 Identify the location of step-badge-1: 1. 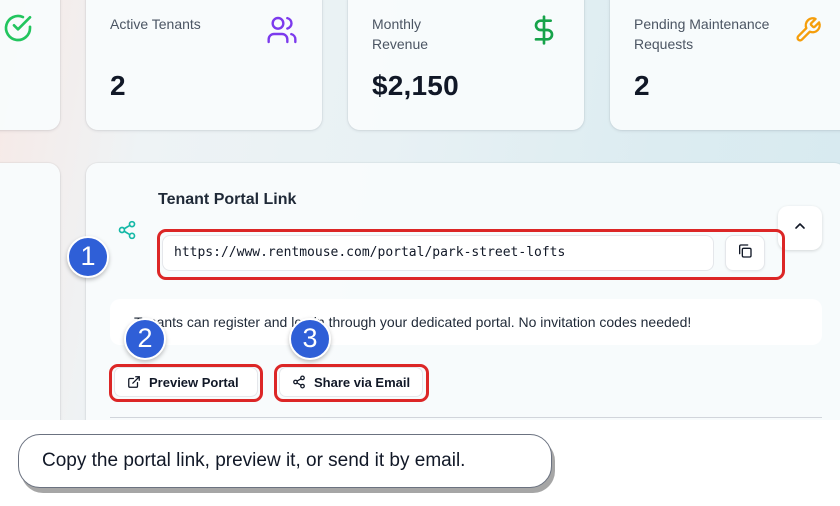
(88, 257).